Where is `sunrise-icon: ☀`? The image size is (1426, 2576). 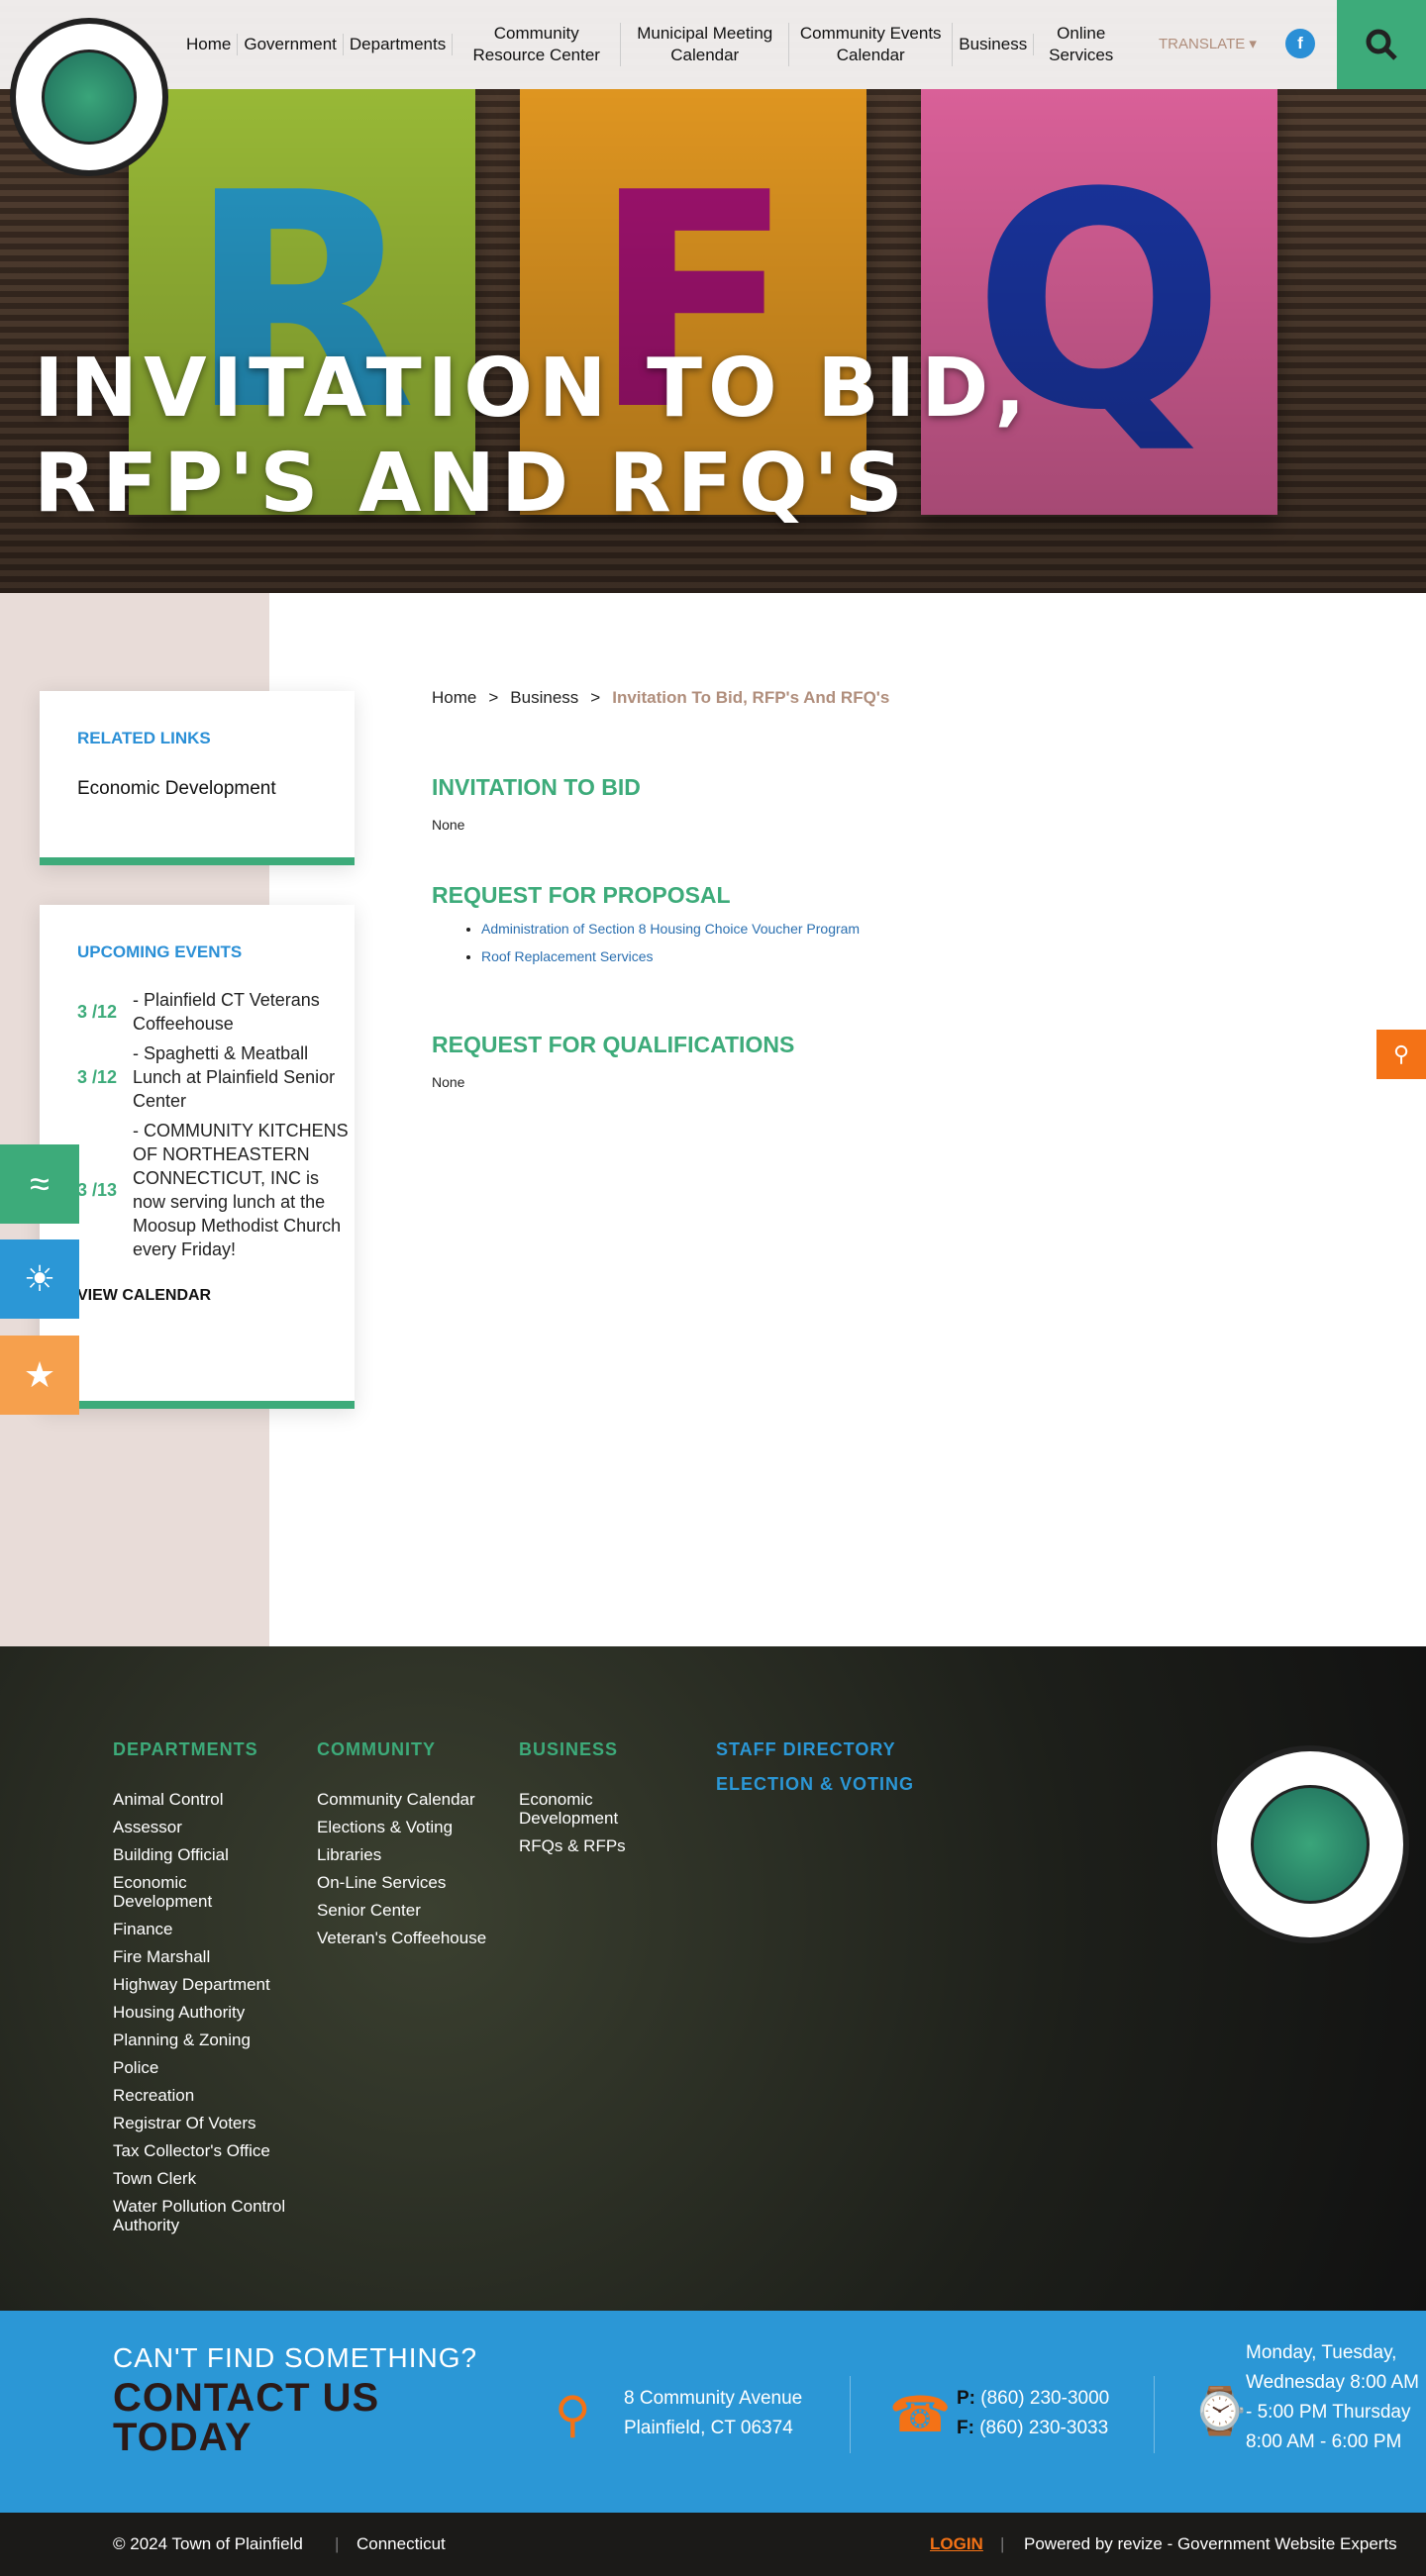
sunrise-icon: ☀ is located at coordinates (39, 1278).